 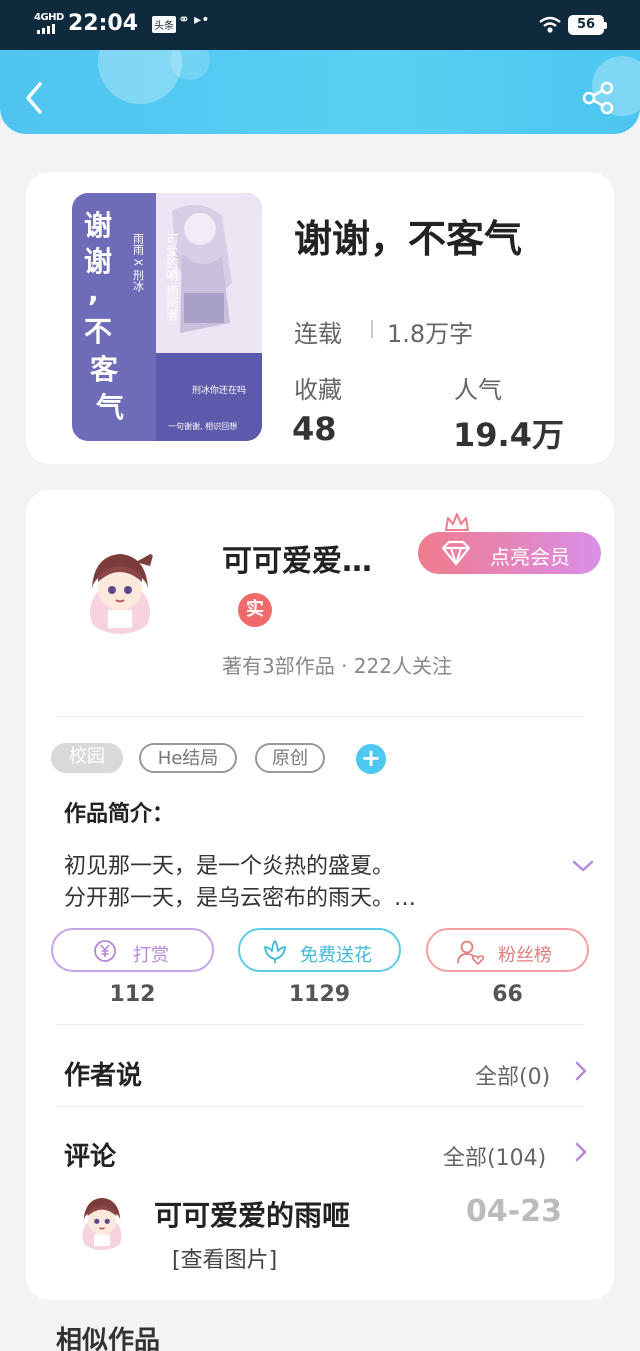 What do you see at coordinates (104, 369) in the screenshot?
I see `cover-char: 客` at bounding box center [104, 369].